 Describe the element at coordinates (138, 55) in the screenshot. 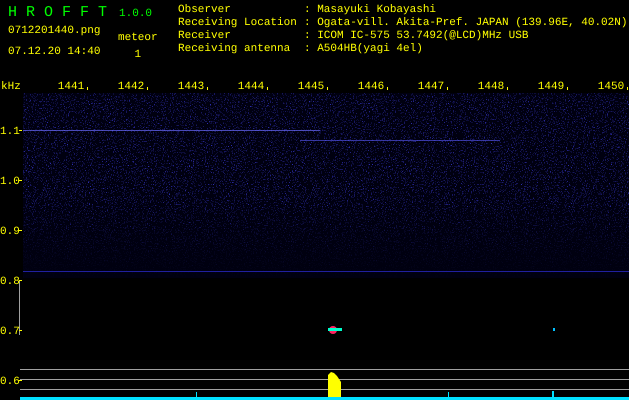

I see `detection-count: 1` at that location.